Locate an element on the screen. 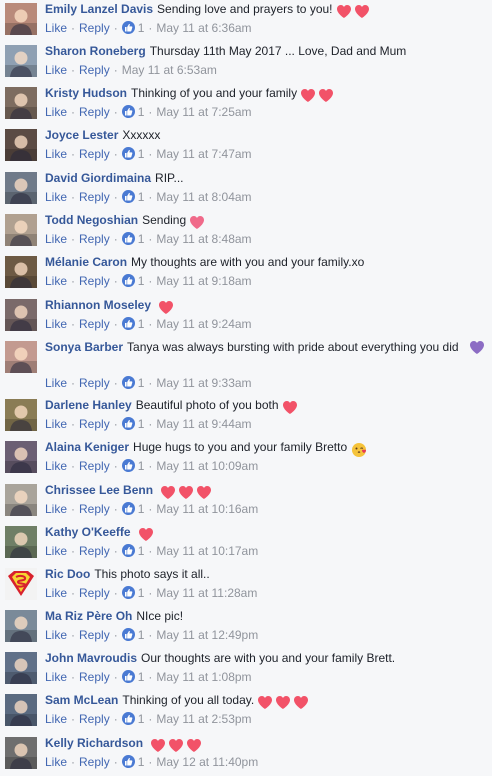 The image size is (492, 776). comment-timestamp: May 11 at 1:08pm is located at coordinates (203, 677).